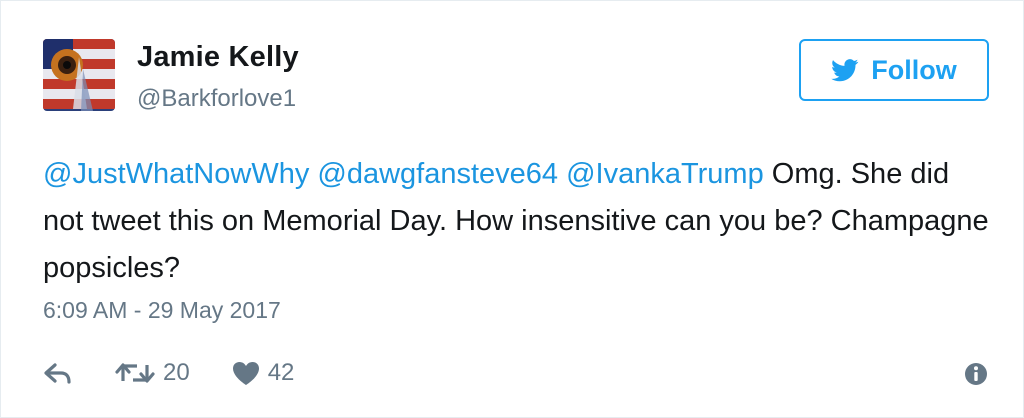 The image size is (1024, 418). Describe the element at coordinates (245, 373) in the screenshot. I see `heart-icon` at that location.